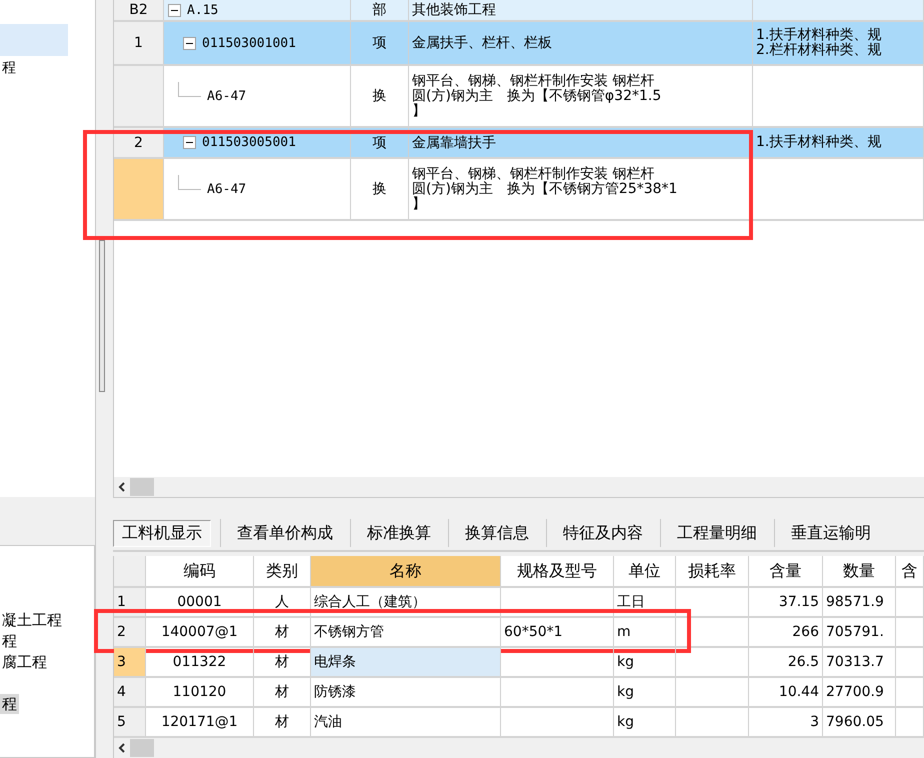 The height and width of the screenshot is (758, 924). Describe the element at coordinates (406, 662) in the screenshot. I see `name-cell: 电焊条` at that location.